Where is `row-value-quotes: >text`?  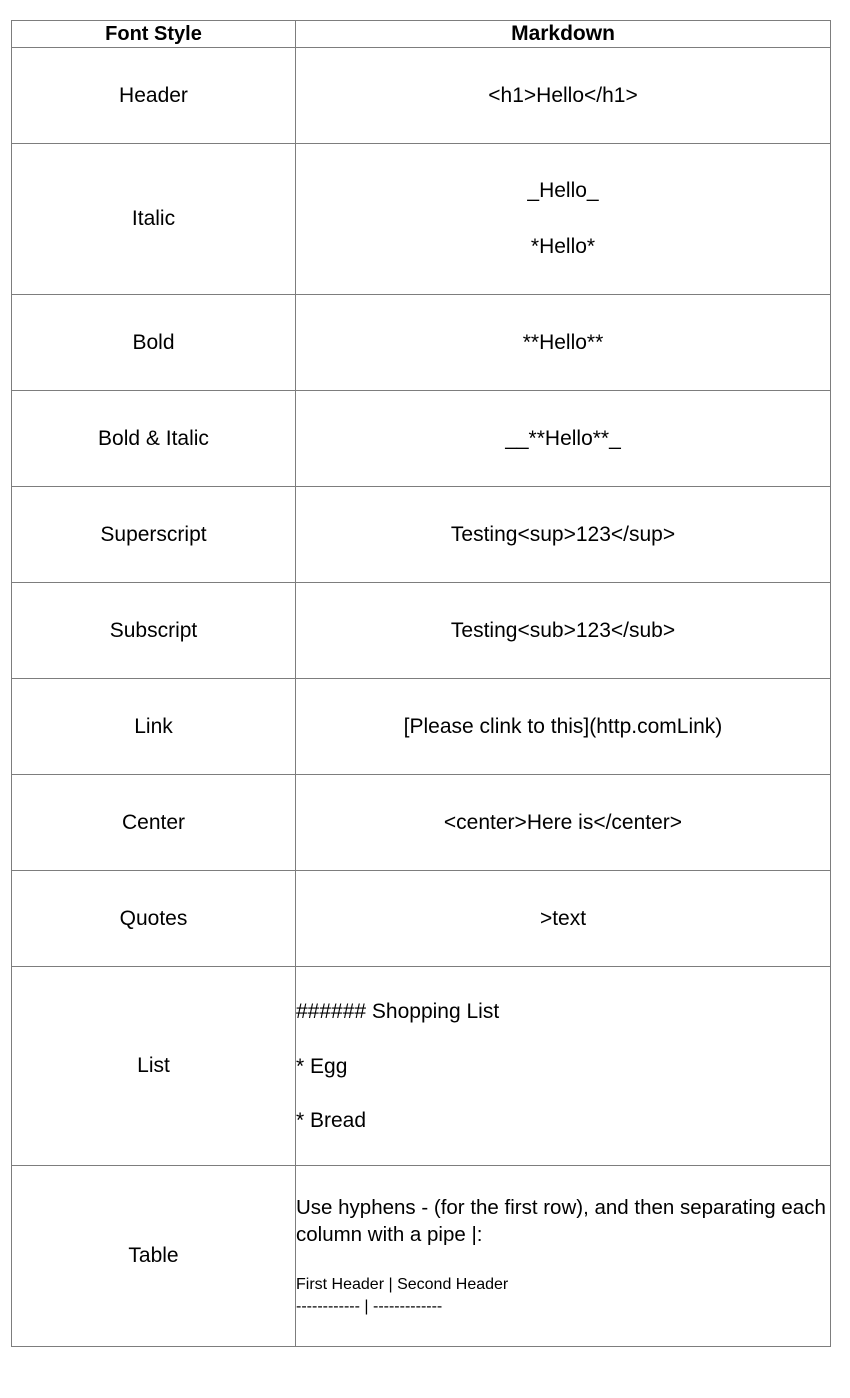 row-value-quotes: >text is located at coordinates (563, 919).